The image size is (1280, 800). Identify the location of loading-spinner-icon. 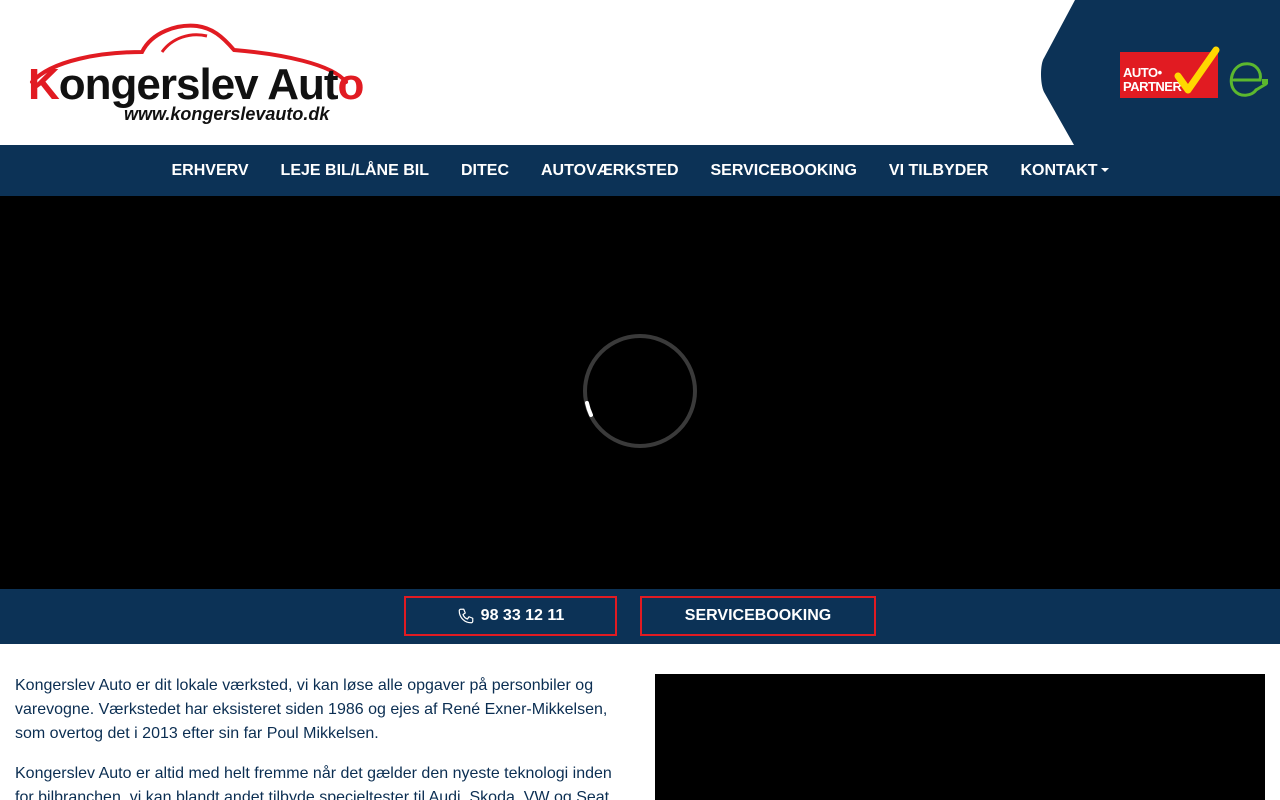
(640, 391).